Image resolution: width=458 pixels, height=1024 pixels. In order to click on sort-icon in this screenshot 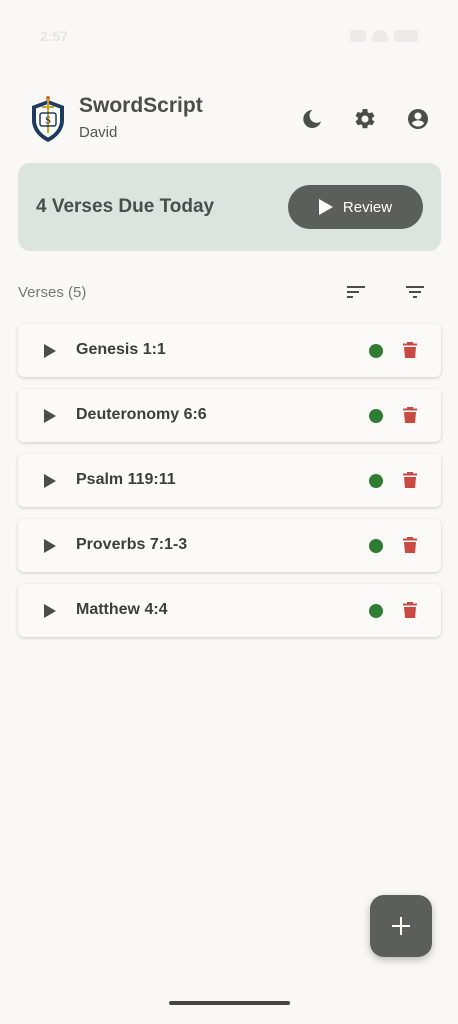, I will do `click(356, 292)`.